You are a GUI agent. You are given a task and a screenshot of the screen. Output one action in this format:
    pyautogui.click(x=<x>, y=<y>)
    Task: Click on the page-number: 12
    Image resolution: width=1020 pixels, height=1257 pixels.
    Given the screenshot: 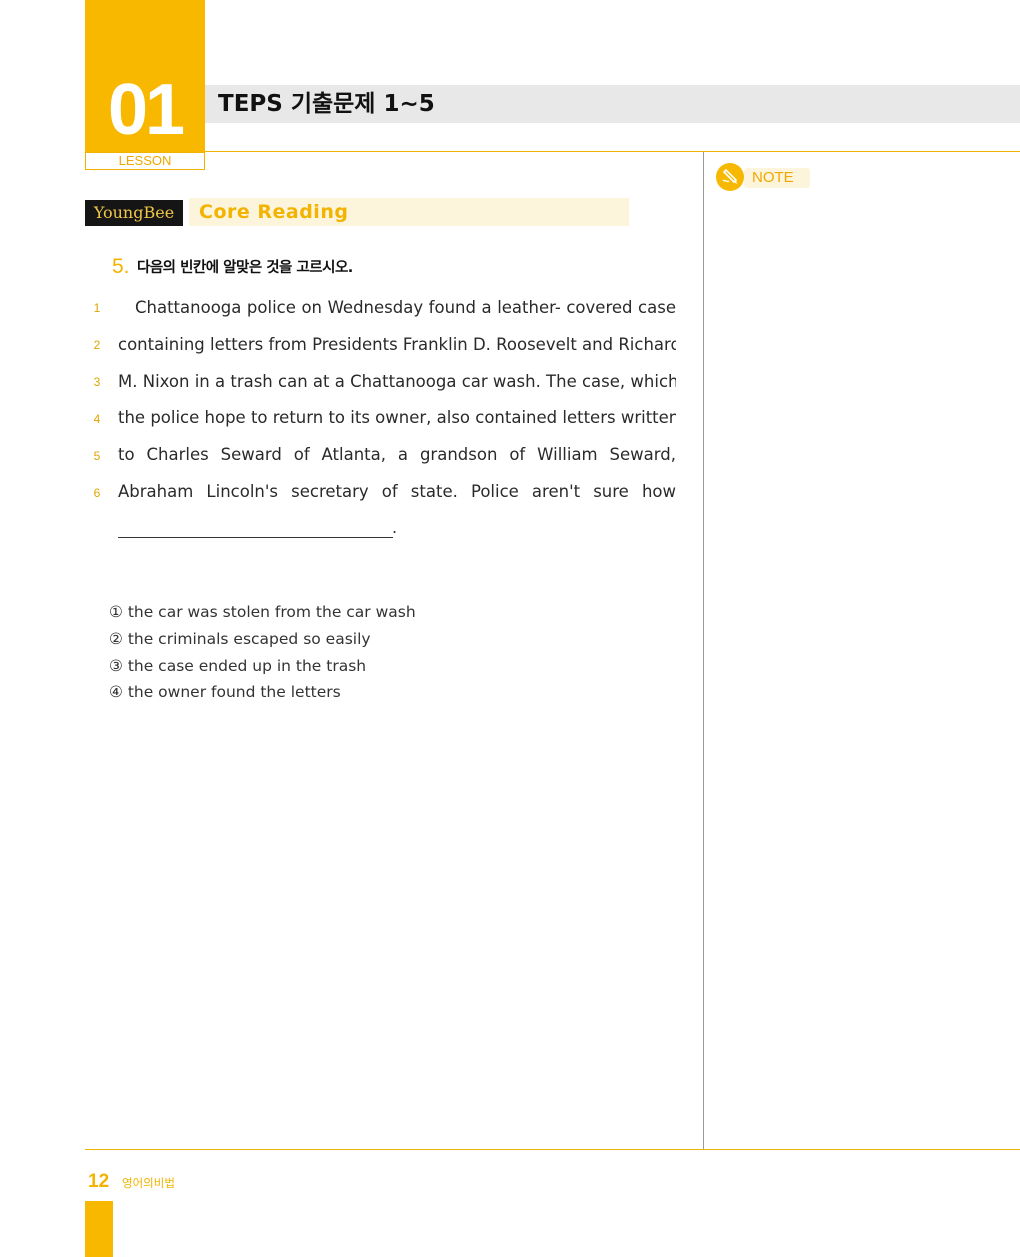 What is the action you would take?
    pyautogui.click(x=99, y=1181)
    